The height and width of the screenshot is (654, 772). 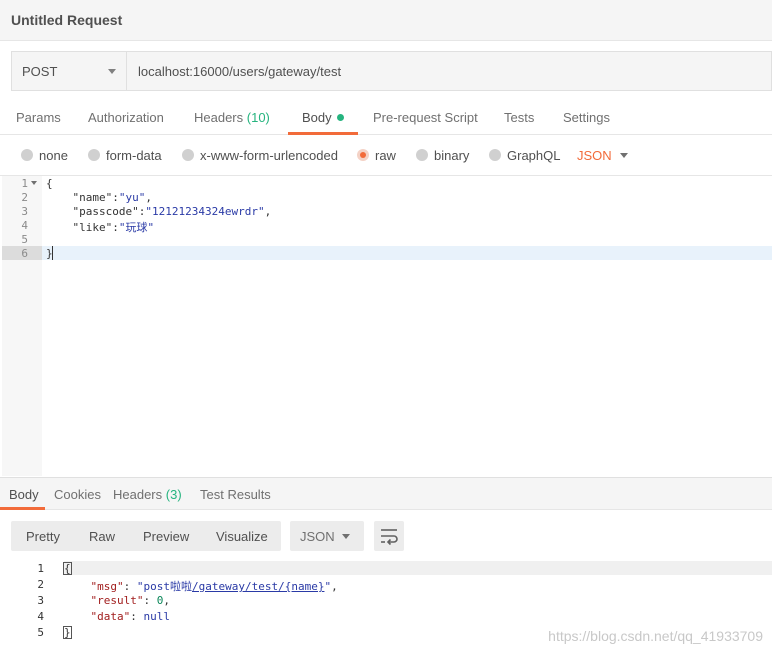 I want to click on modified-dot-icon, so click(x=340, y=117).